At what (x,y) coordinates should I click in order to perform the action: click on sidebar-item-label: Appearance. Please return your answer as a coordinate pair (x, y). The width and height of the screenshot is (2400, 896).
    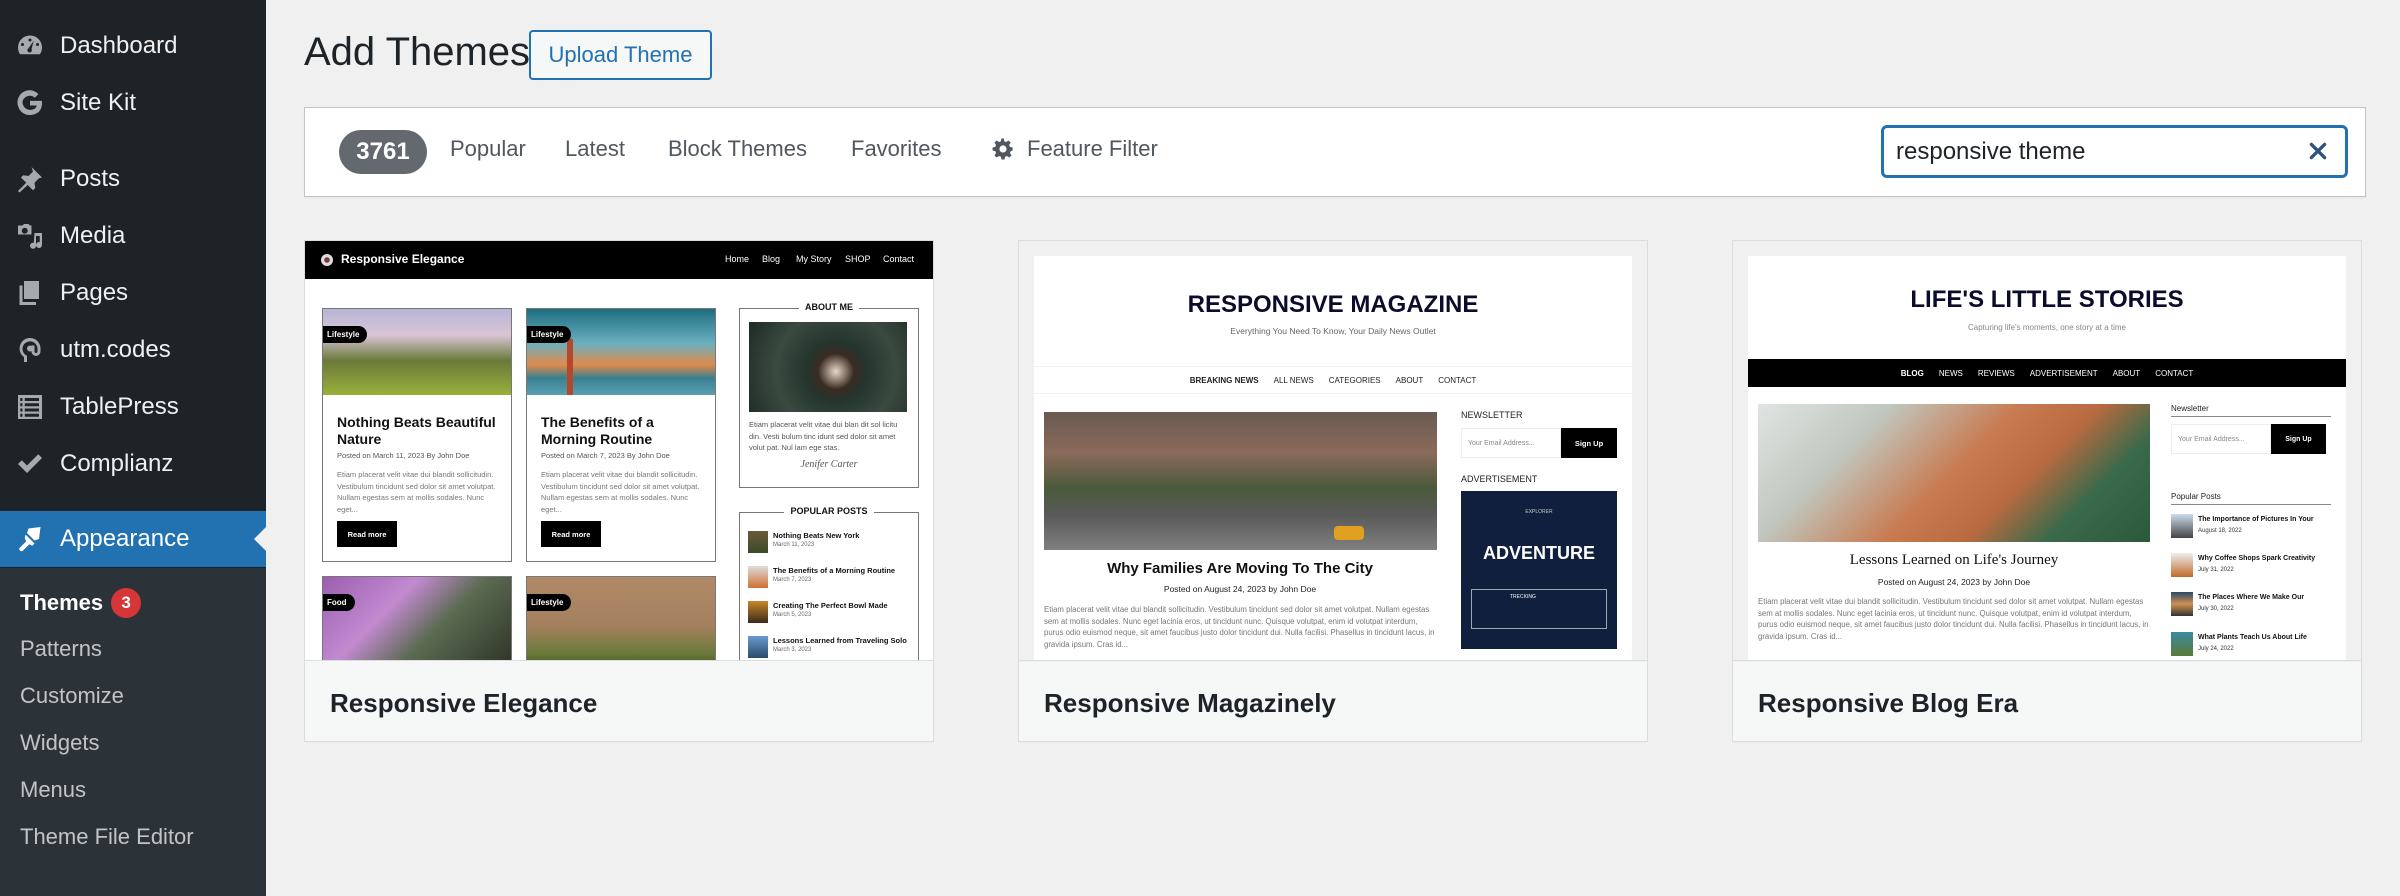
    Looking at the image, I should click on (125, 538).